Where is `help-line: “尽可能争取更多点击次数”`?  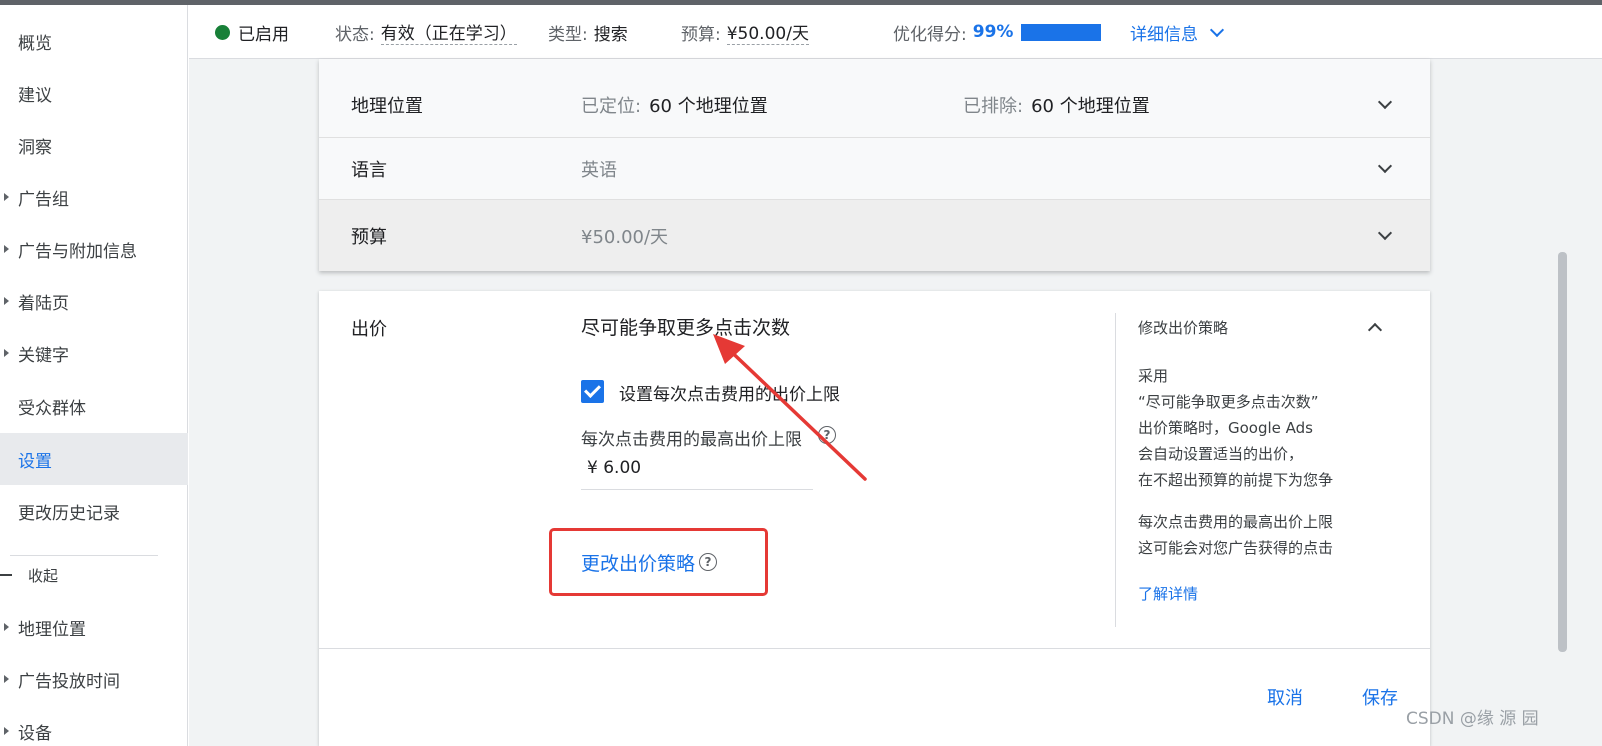 help-line: “尽可能争取更多点击次数” is located at coordinates (1228, 402).